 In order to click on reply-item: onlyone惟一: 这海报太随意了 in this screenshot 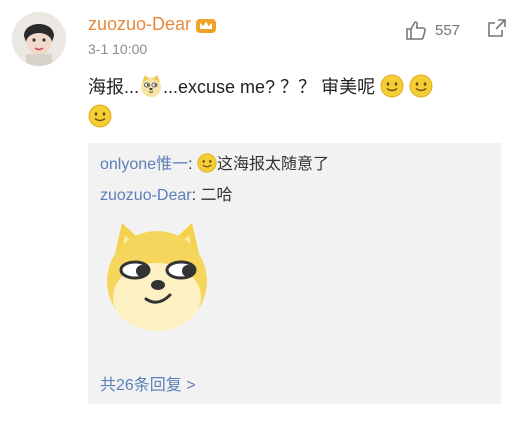, I will do `click(214, 164)`.